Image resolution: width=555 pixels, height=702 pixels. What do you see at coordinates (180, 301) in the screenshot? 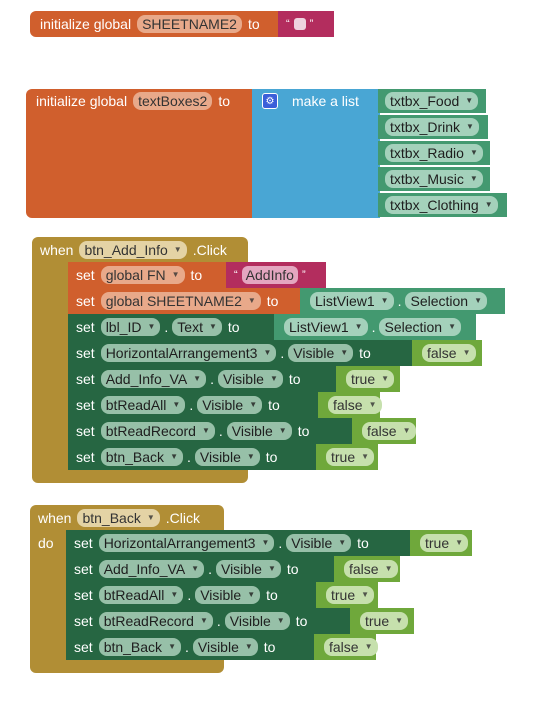
I see `variable-dropdown: global SHEETNAME2 ▼` at bounding box center [180, 301].